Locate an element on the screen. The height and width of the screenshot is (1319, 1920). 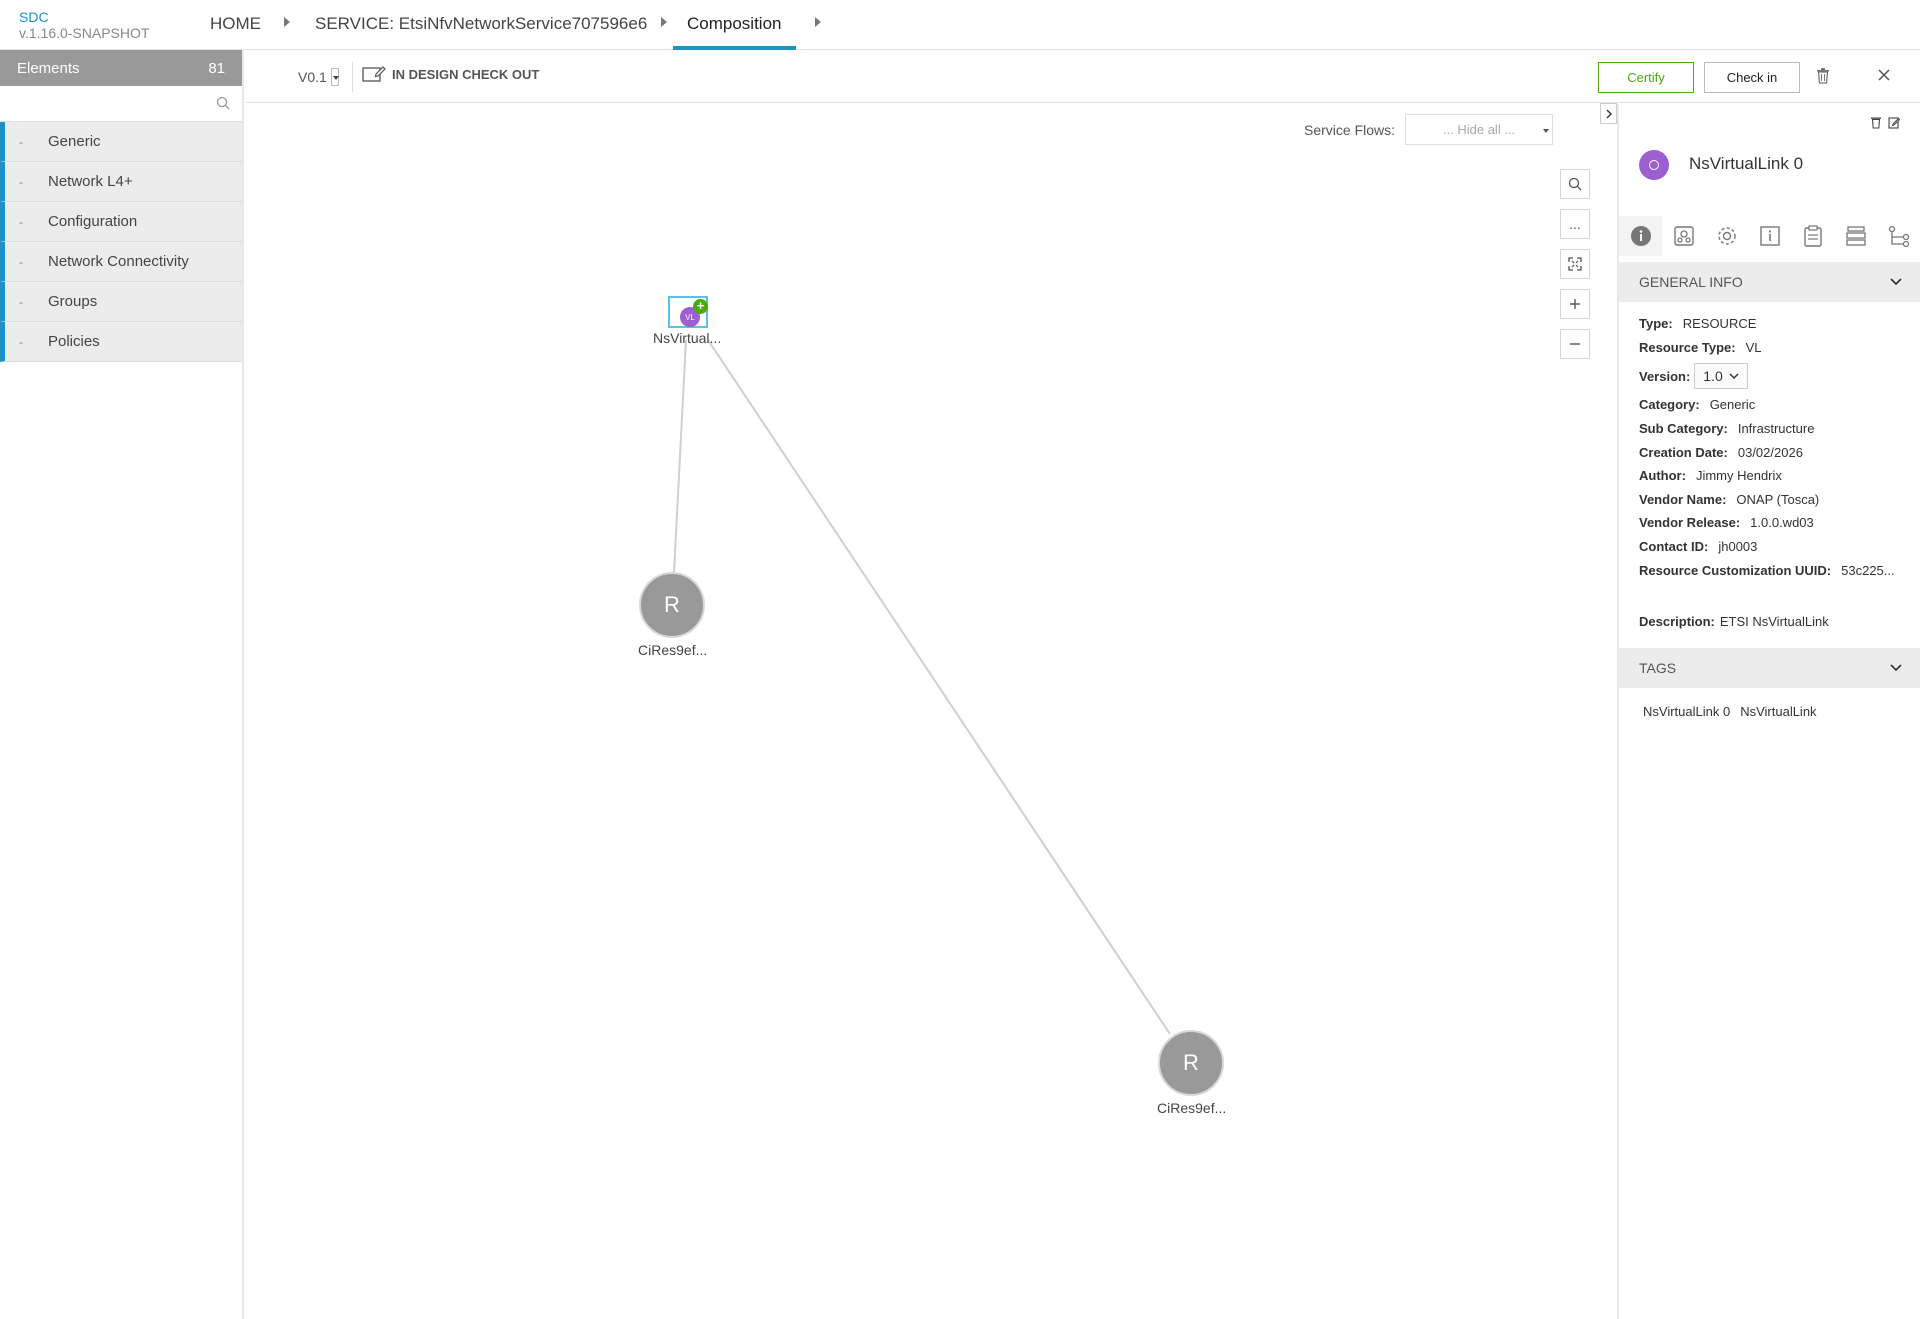
general-info-header: GENERAL INFO is located at coordinates (1769, 282).